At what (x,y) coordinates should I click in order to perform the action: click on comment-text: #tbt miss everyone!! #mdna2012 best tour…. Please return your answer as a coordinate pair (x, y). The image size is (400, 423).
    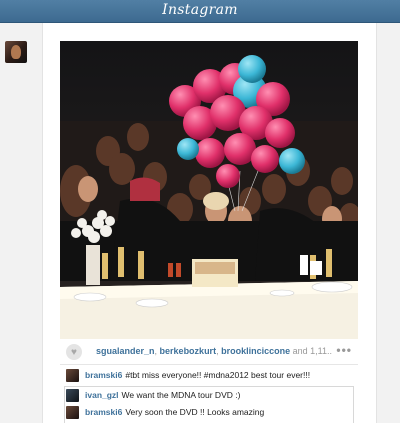
    Looking at the image, I should click on (218, 375).